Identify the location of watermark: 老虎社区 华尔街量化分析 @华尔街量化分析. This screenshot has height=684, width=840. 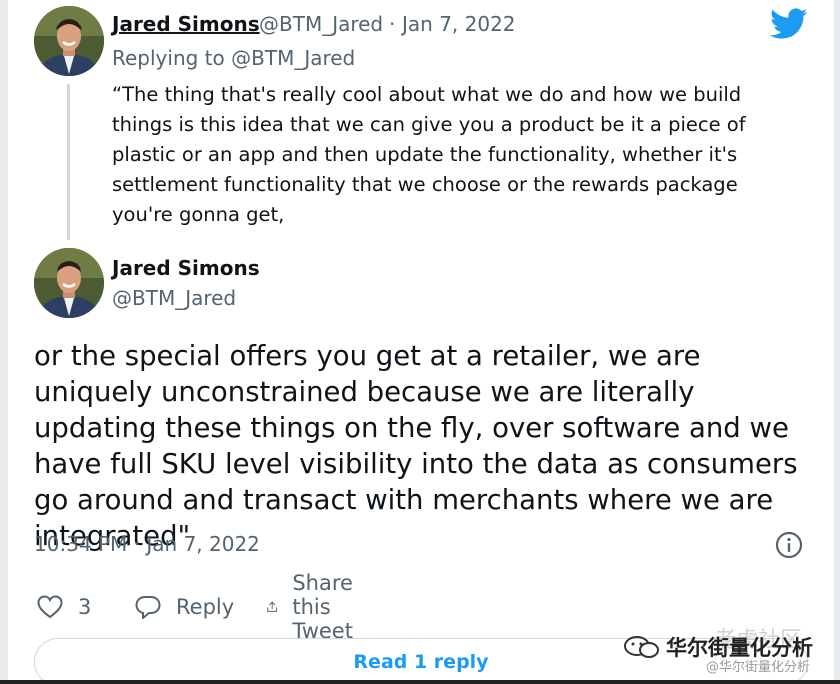
(727, 650).